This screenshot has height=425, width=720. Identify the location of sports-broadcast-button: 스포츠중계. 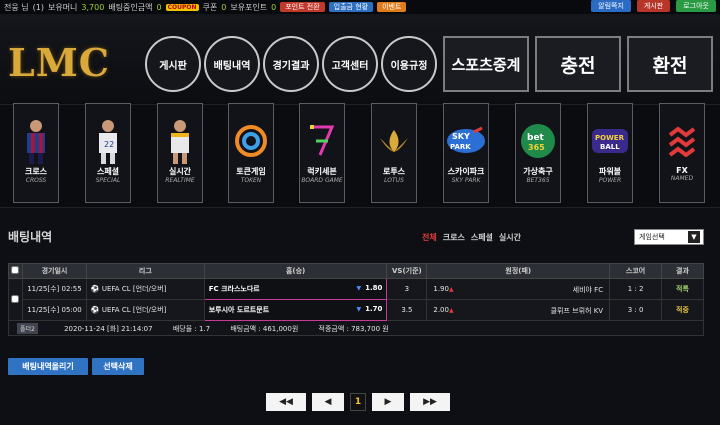
(486, 64).